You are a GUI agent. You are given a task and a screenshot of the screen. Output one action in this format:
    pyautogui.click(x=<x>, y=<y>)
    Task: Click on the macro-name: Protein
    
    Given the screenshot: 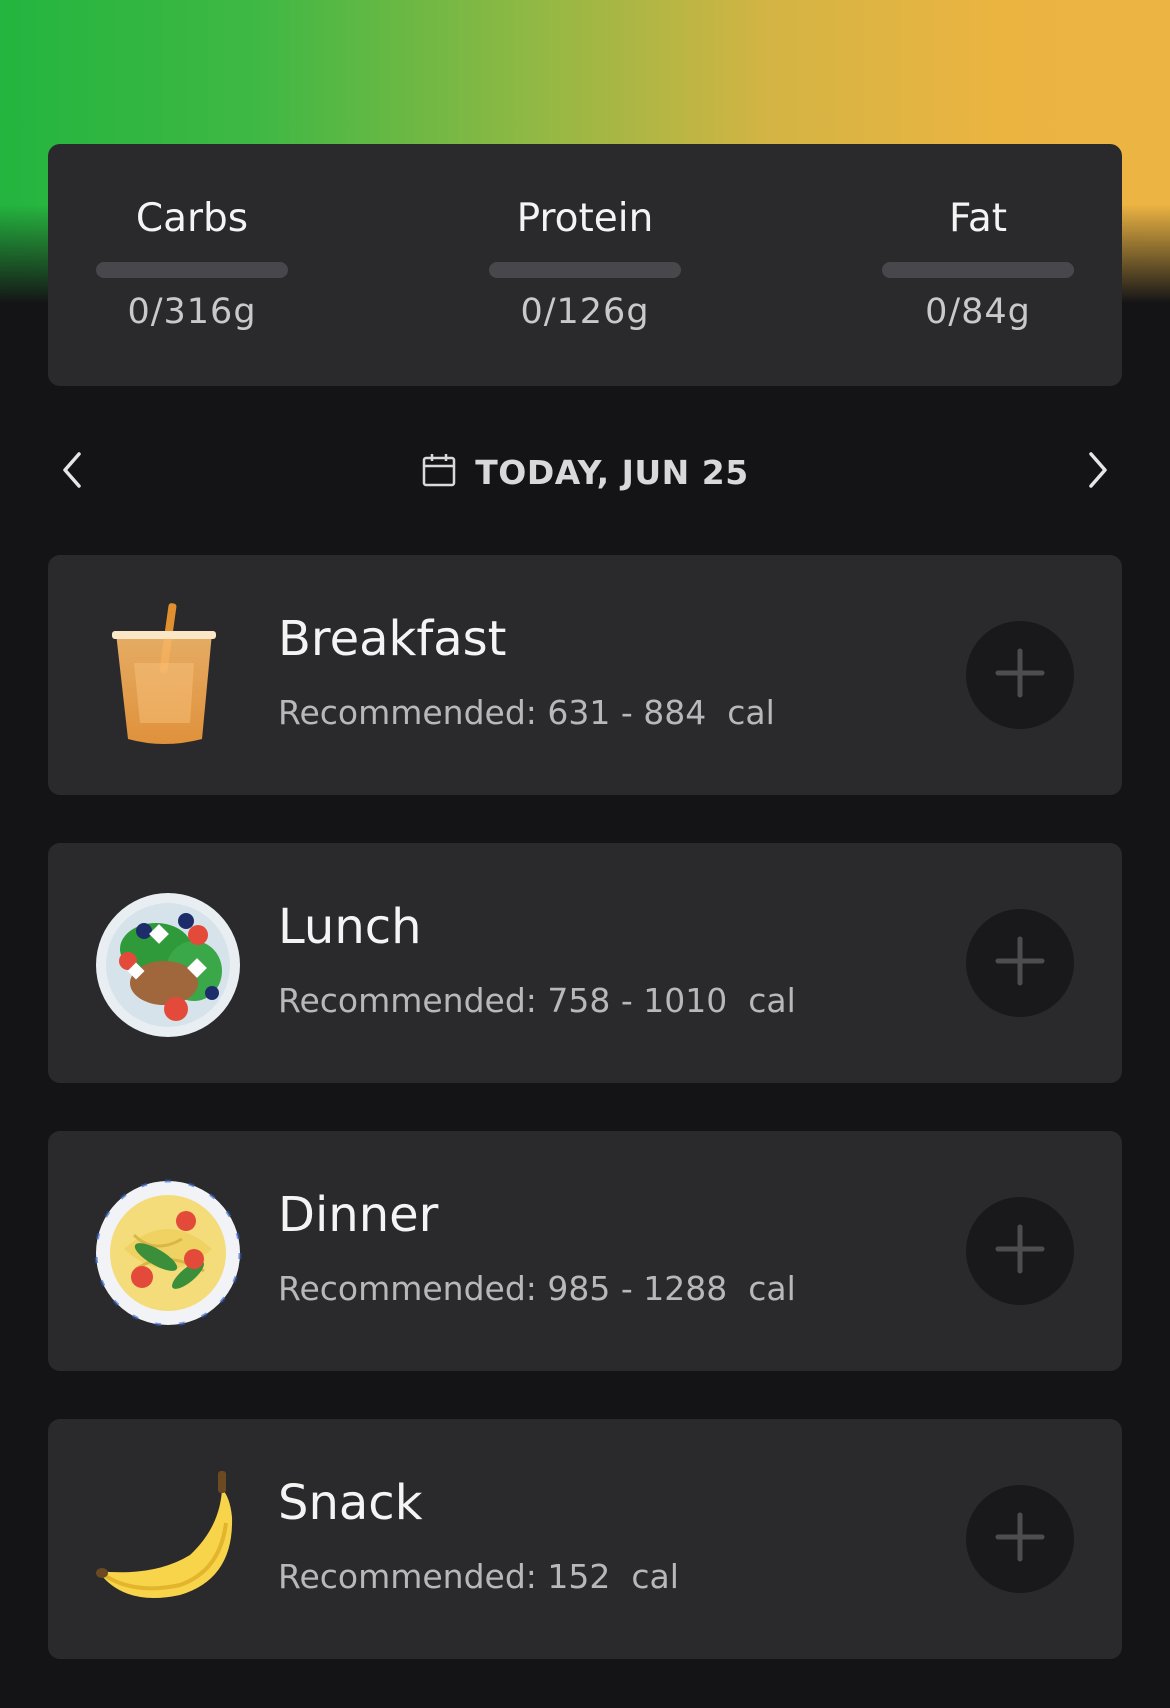 What is the action you would take?
    pyautogui.click(x=585, y=218)
    